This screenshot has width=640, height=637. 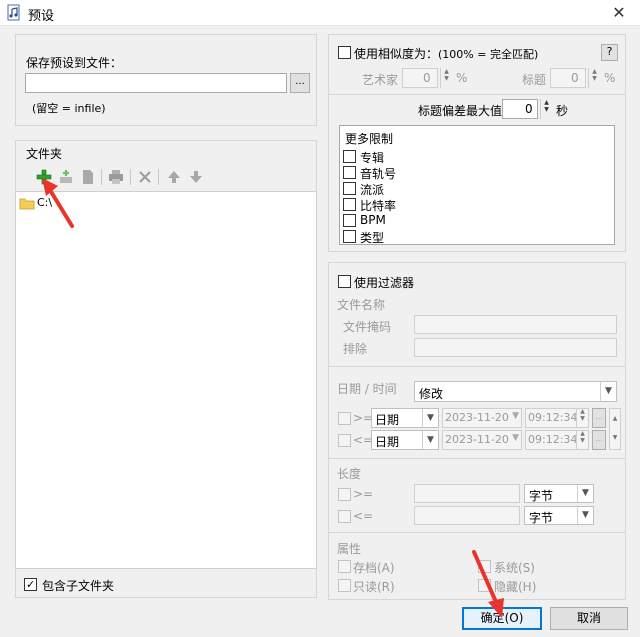 What do you see at coordinates (568, 78) in the screenshot?
I see `title-input: 0` at bounding box center [568, 78].